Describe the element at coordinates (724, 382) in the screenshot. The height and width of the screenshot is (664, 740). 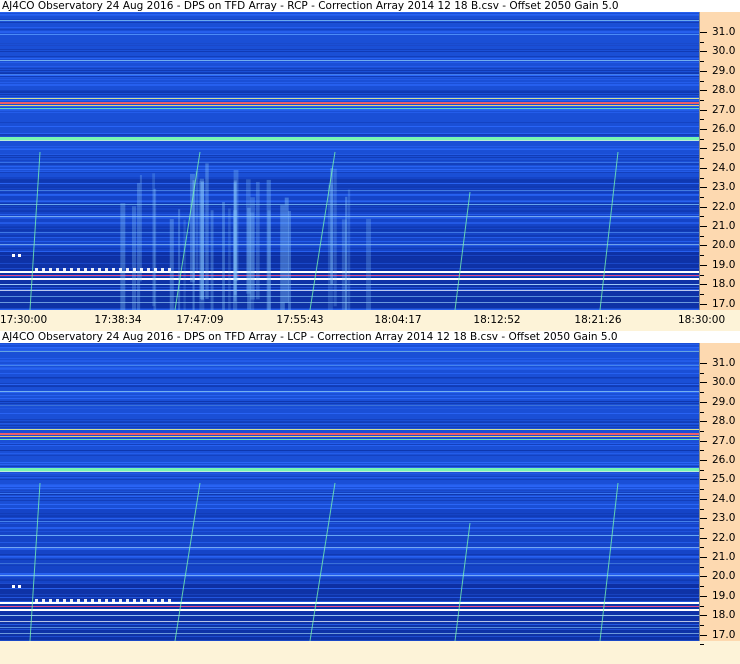
I see `freq-label: 30.0` at that location.